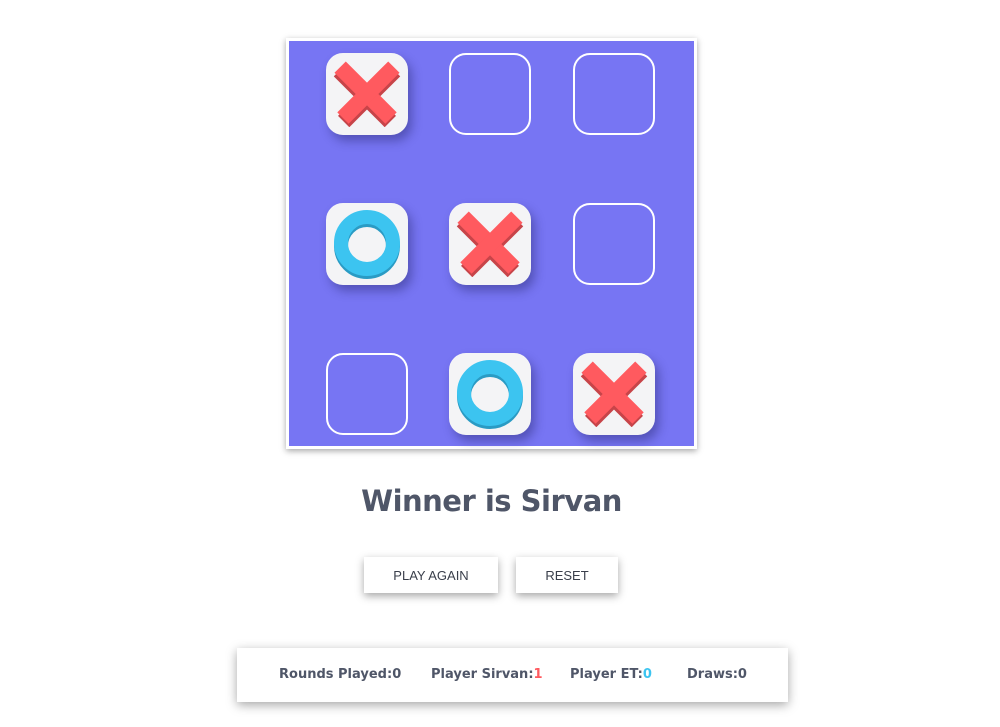  Describe the element at coordinates (647, 674) in the screenshot. I see `player-et-score: 0` at that location.